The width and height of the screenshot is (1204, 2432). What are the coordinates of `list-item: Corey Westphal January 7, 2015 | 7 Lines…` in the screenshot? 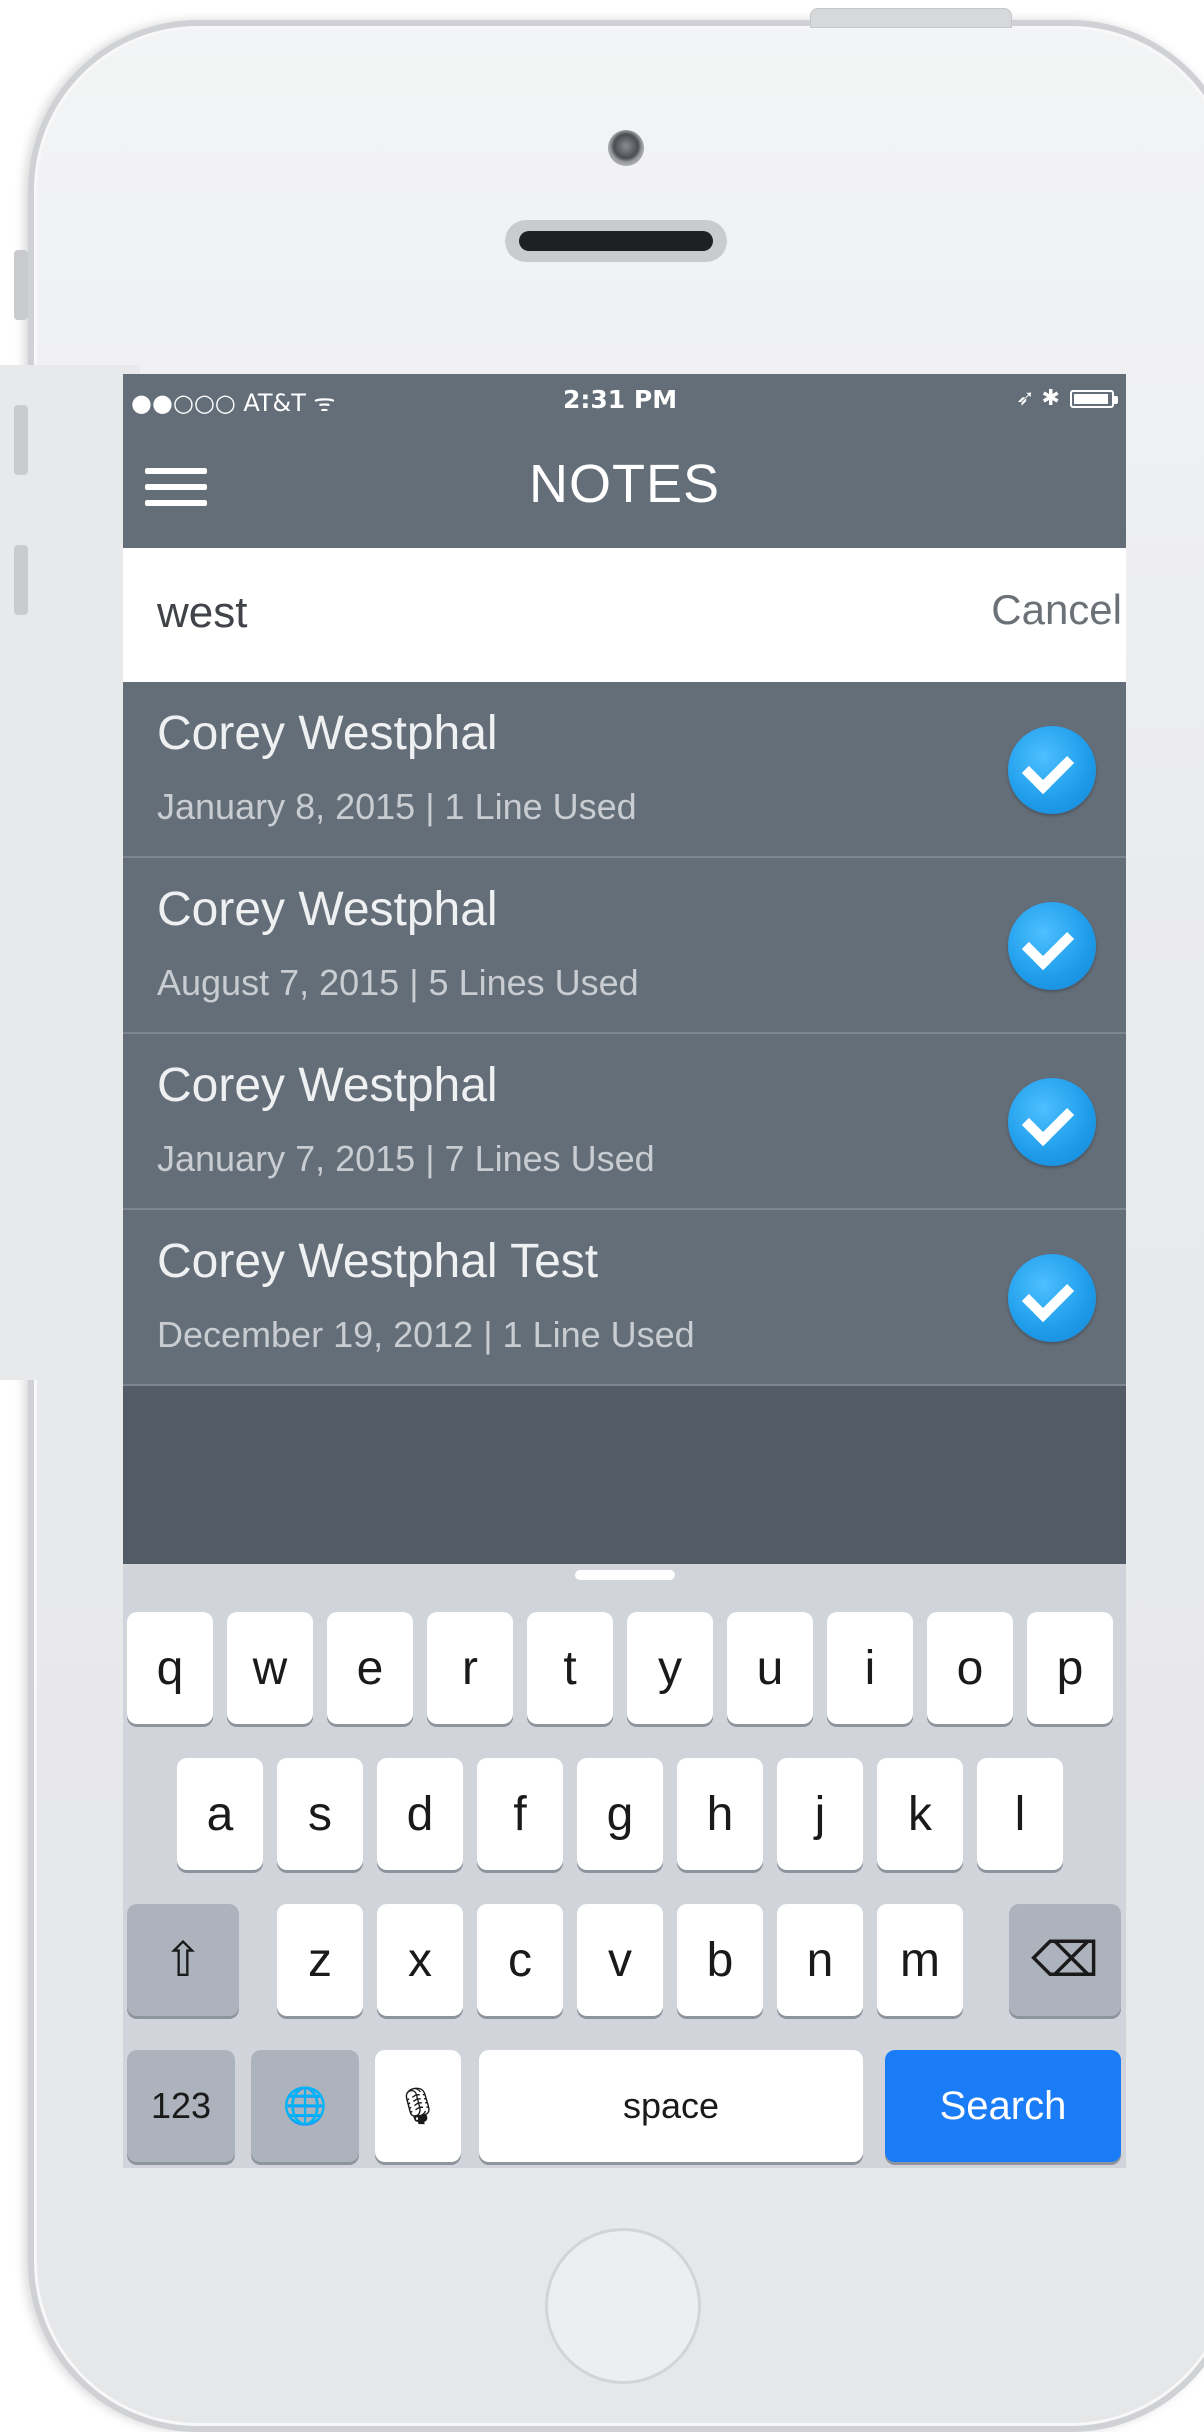 It's located at (624, 1122).